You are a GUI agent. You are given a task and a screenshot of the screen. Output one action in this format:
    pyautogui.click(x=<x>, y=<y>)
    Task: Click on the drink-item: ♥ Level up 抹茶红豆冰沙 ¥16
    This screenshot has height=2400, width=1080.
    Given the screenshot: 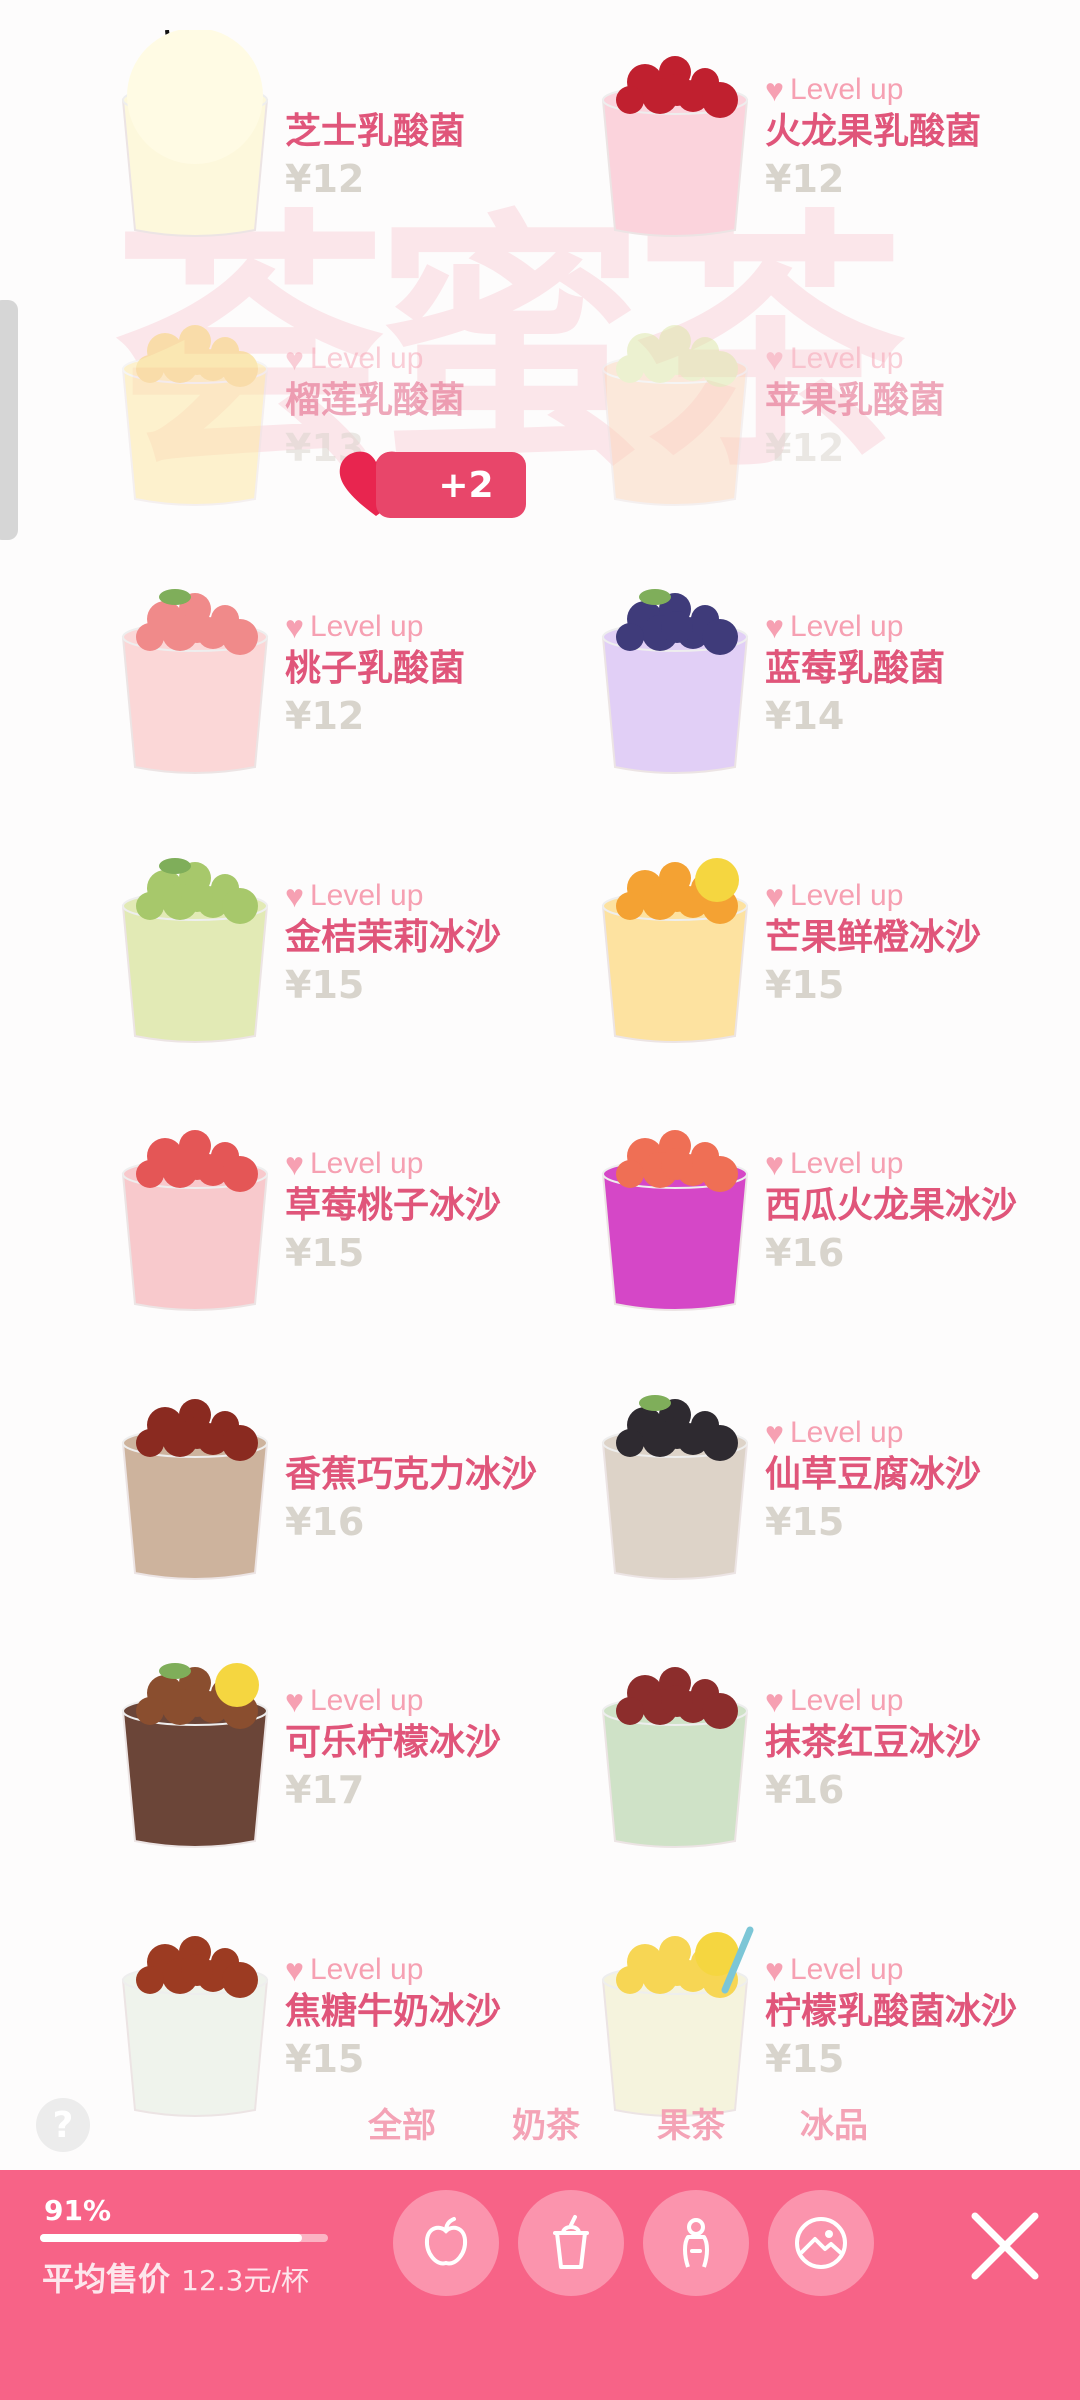 What is the action you would take?
    pyautogui.click(x=832, y=1746)
    